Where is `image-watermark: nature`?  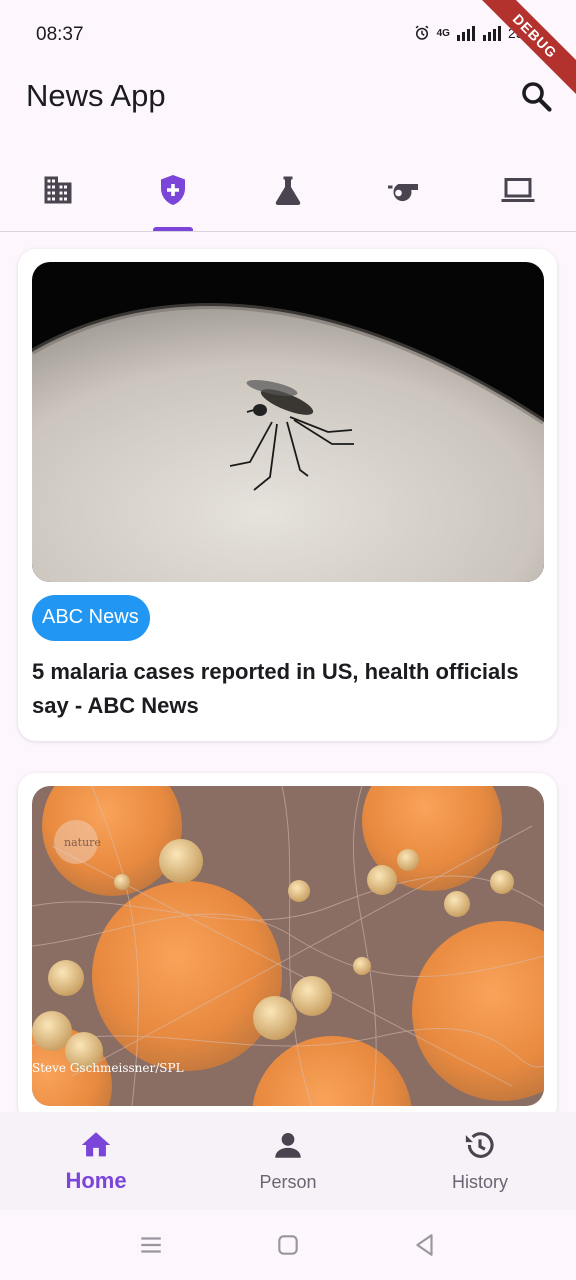
image-watermark: nature is located at coordinates (82, 842).